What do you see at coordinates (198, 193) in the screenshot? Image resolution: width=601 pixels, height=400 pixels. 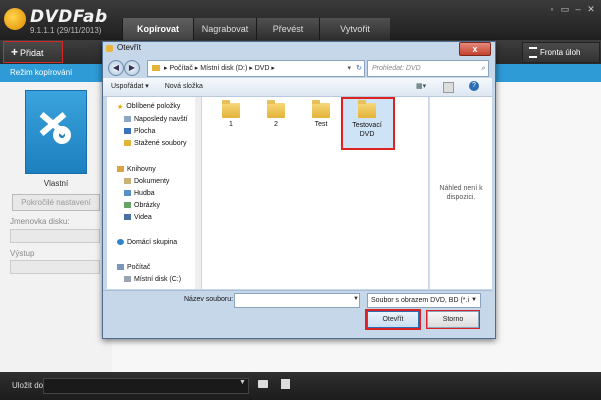 I see `navigation-scrollbar` at bounding box center [198, 193].